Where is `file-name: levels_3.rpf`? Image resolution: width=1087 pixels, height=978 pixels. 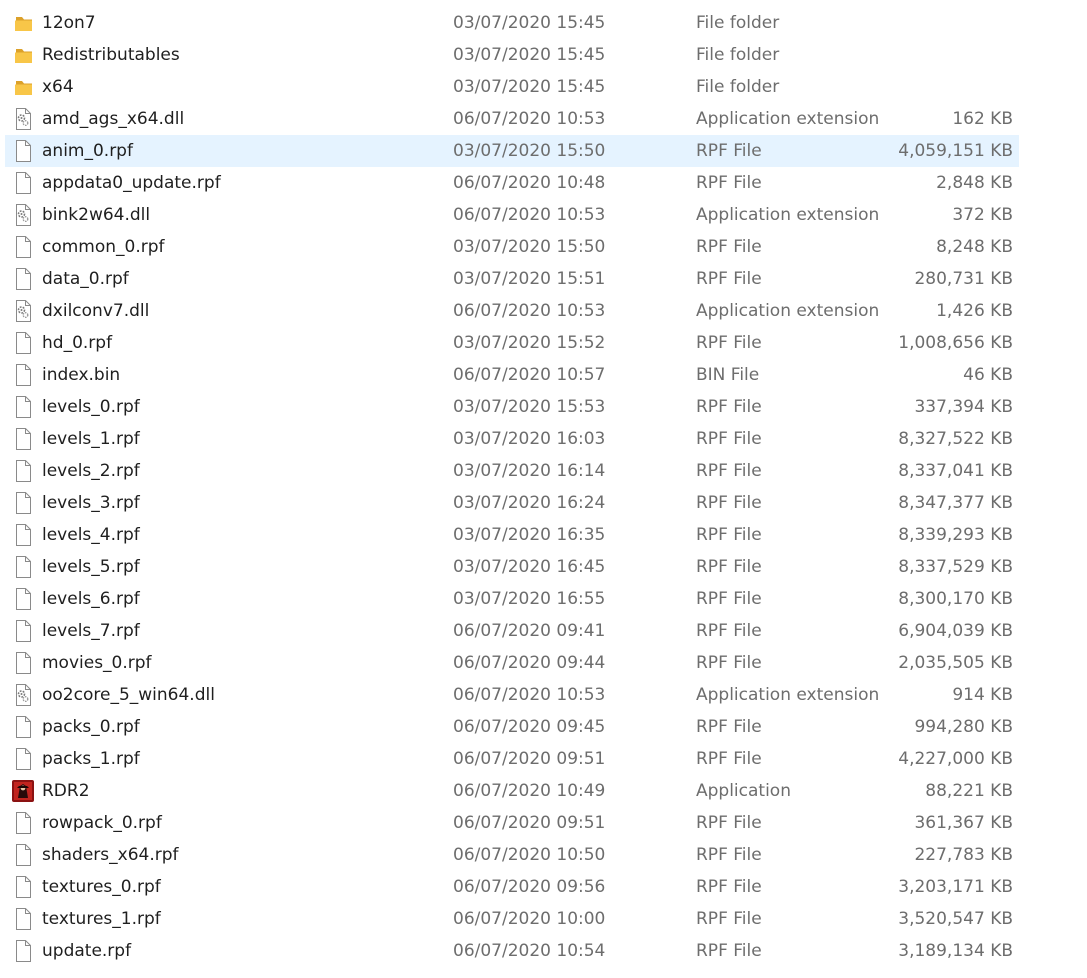
file-name: levels_3.rpf is located at coordinates (91, 503).